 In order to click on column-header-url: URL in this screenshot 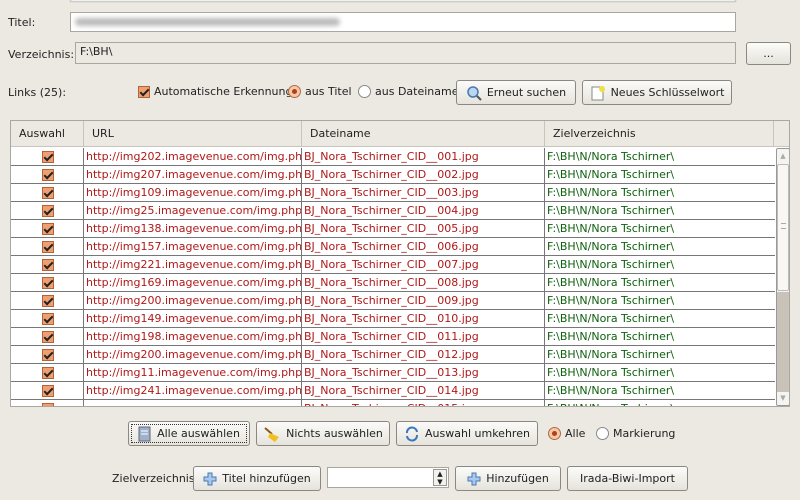, I will do `click(193, 134)`.